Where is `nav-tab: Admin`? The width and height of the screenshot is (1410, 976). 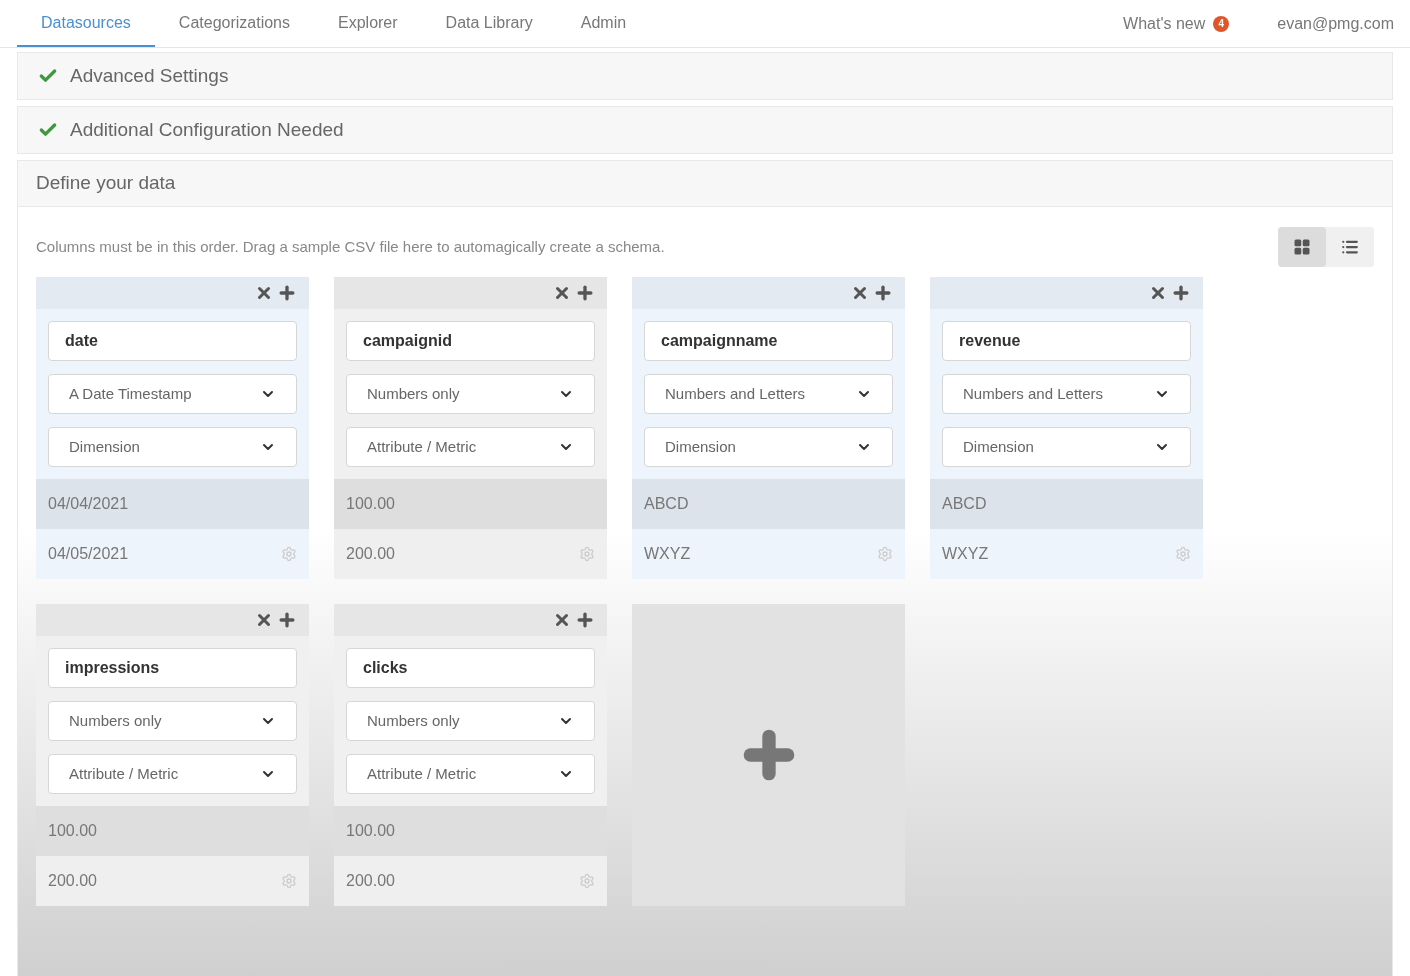 nav-tab: Admin is located at coordinates (603, 23).